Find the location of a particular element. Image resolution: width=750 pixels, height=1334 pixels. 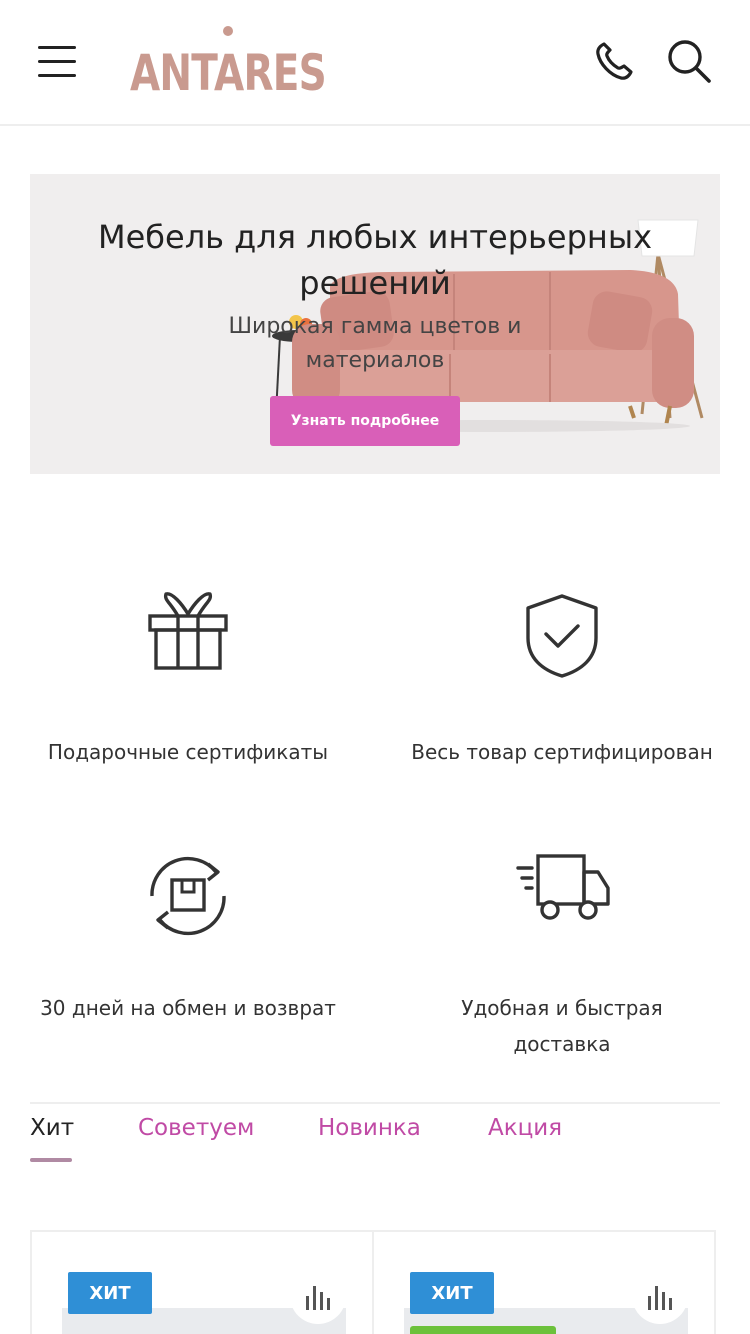

feature-label-text: Удобная и быстрая доставка is located at coordinates (562, 1026).